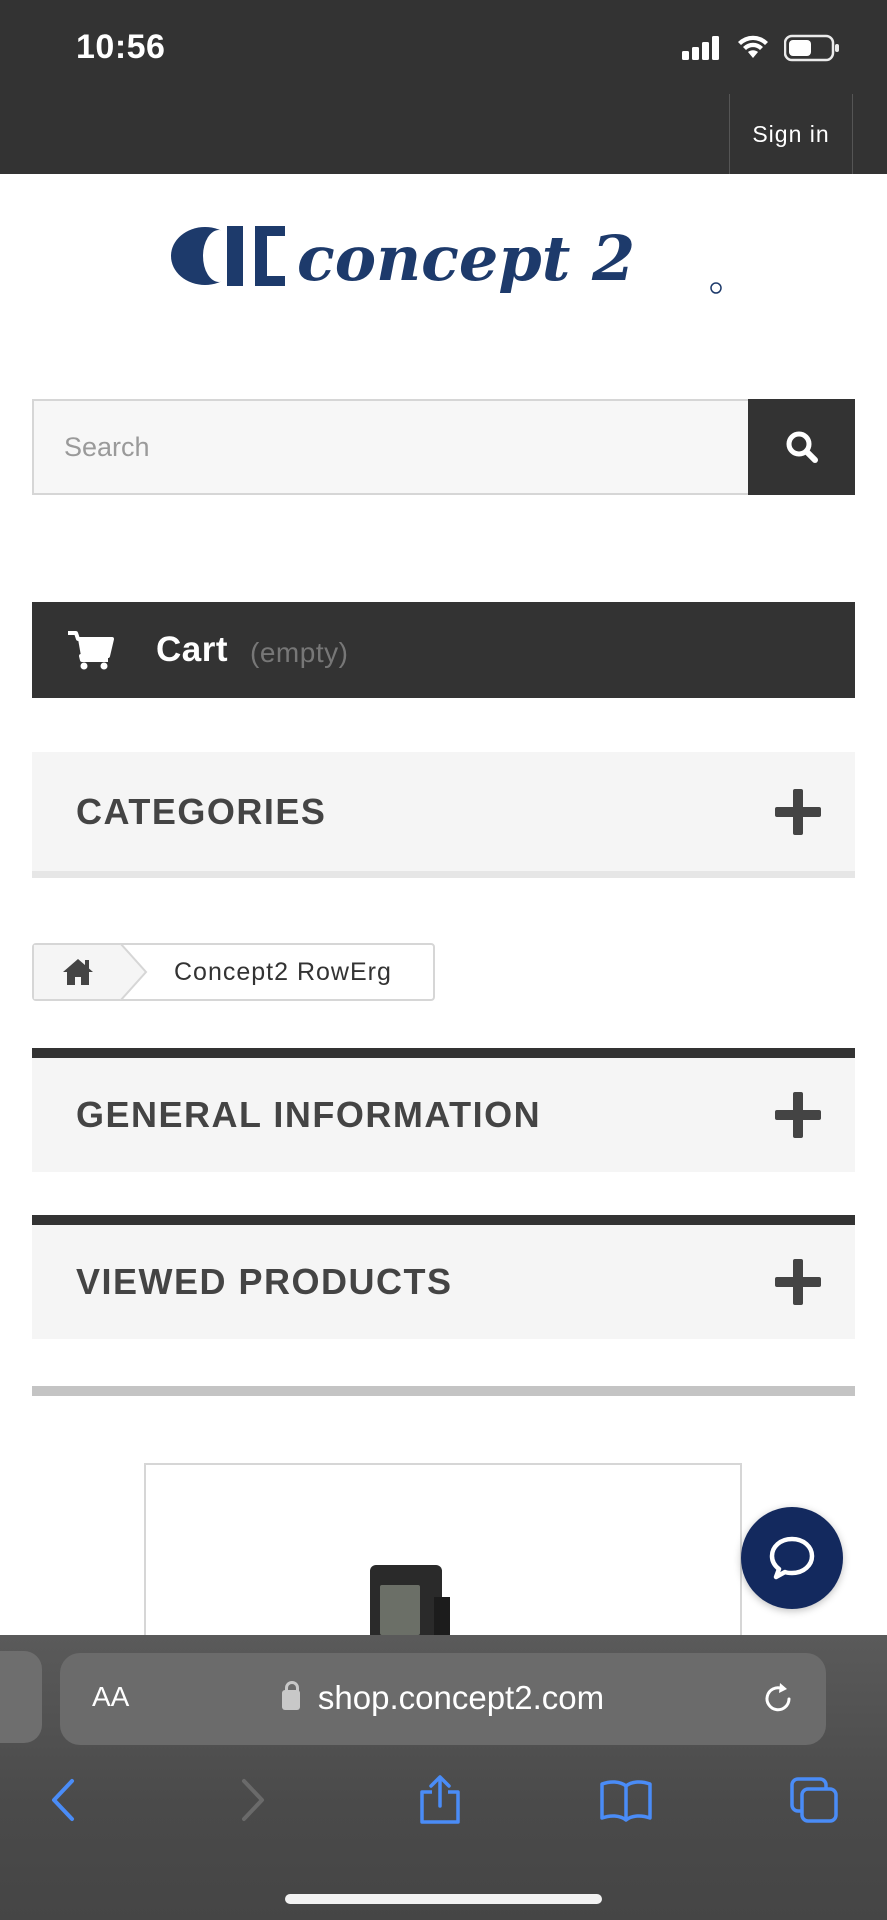 This screenshot has width=887, height=1920. Describe the element at coordinates (791, 134) in the screenshot. I see `sign-in-link: Sign in` at that location.